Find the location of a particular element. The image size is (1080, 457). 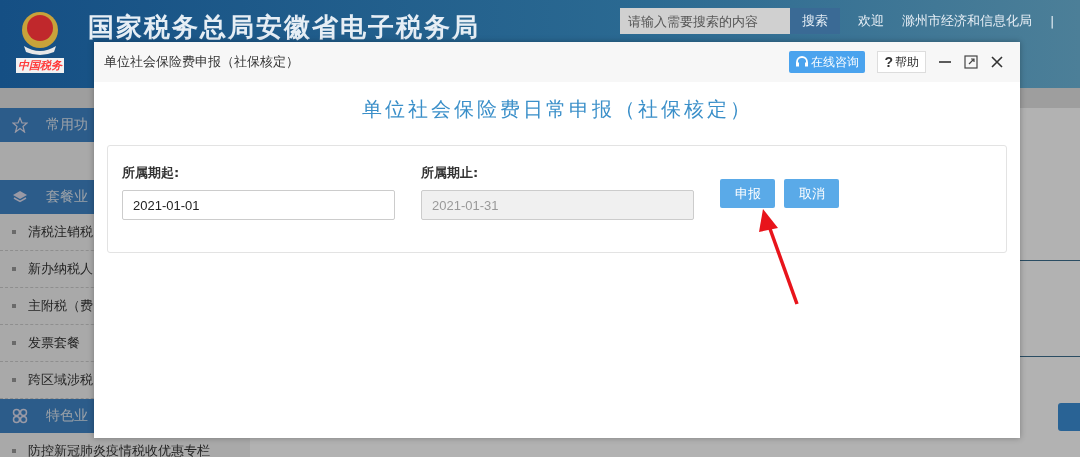

maximize-icon is located at coordinates (971, 62).